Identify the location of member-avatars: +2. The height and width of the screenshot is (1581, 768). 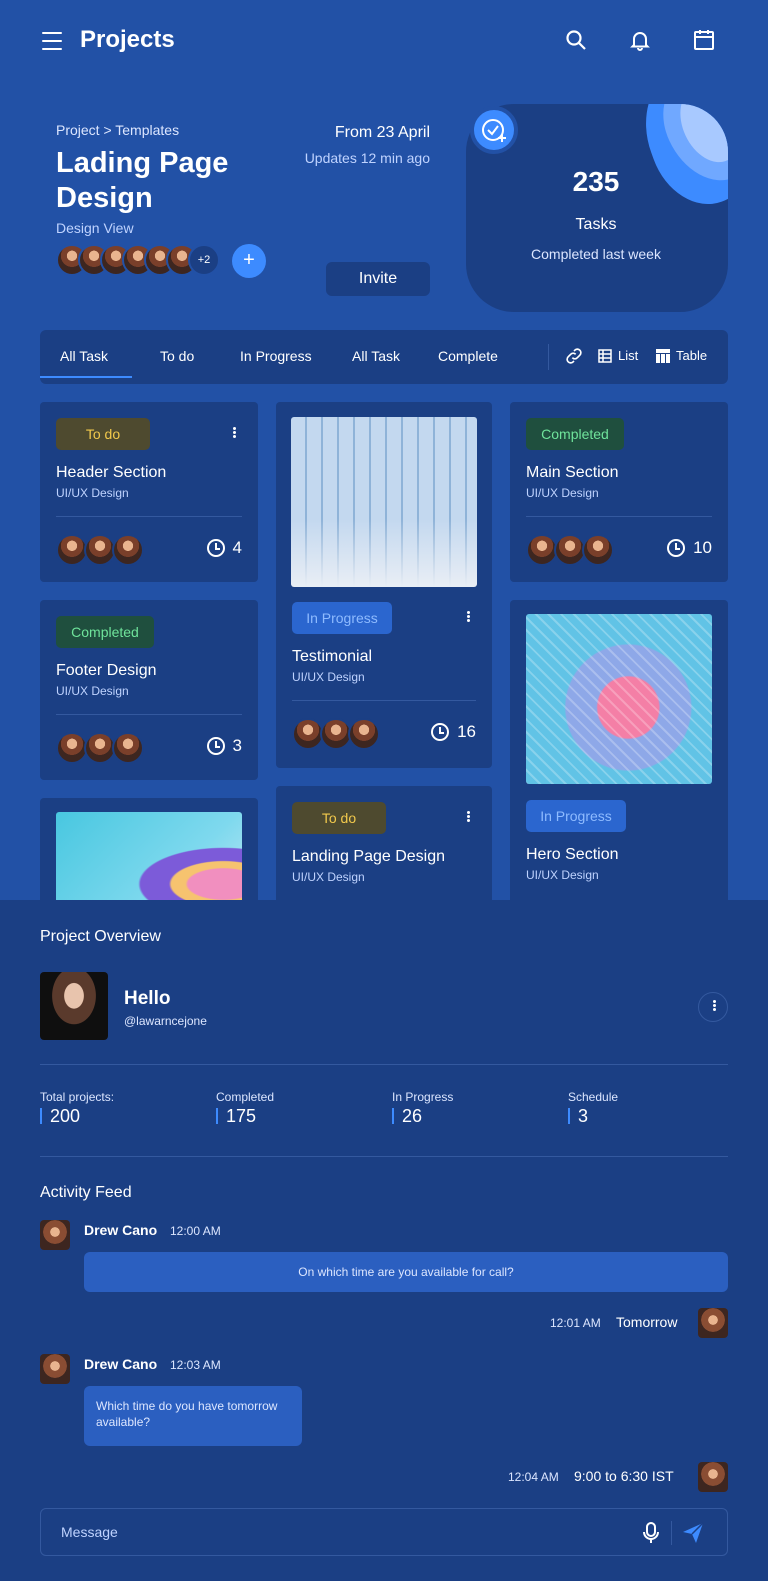
(138, 261).